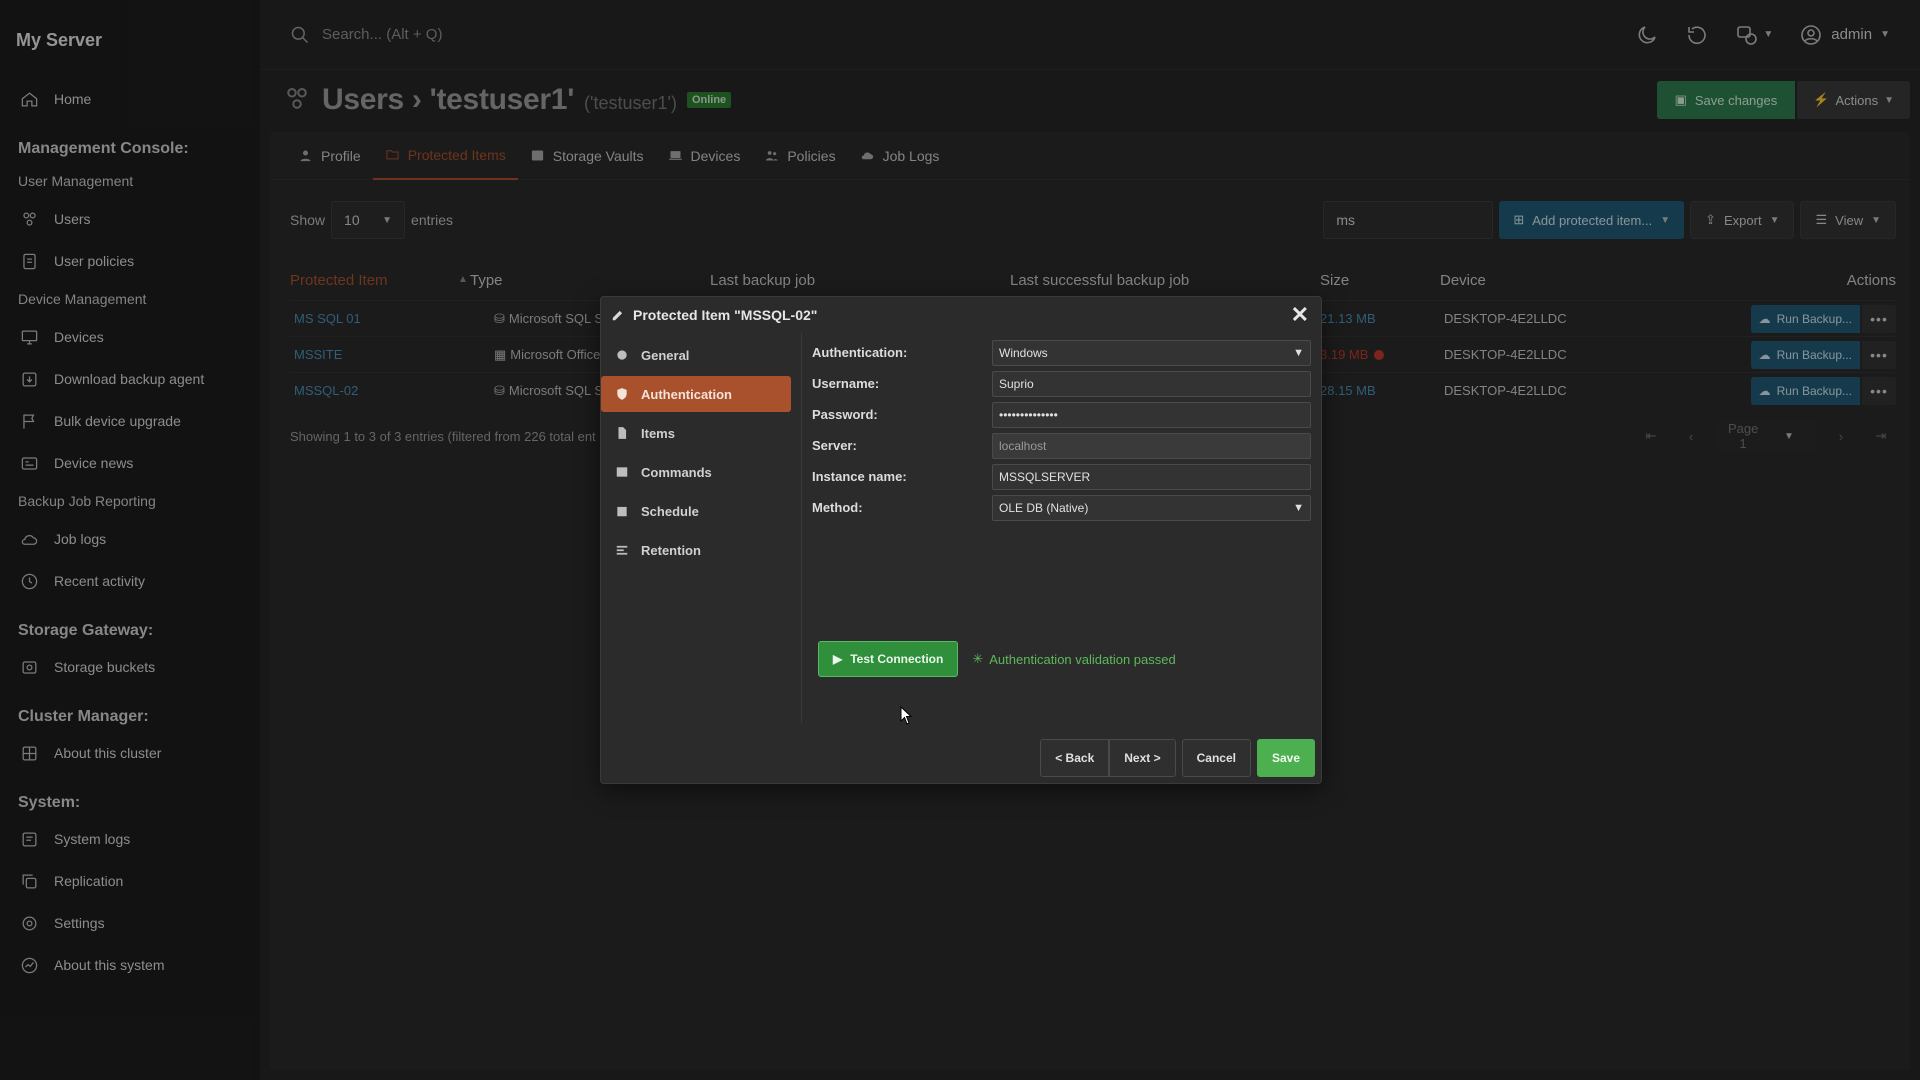 This screenshot has height=1080, width=1920. Describe the element at coordinates (670, 511) in the screenshot. I see `nav-label: Schedule` at that location.